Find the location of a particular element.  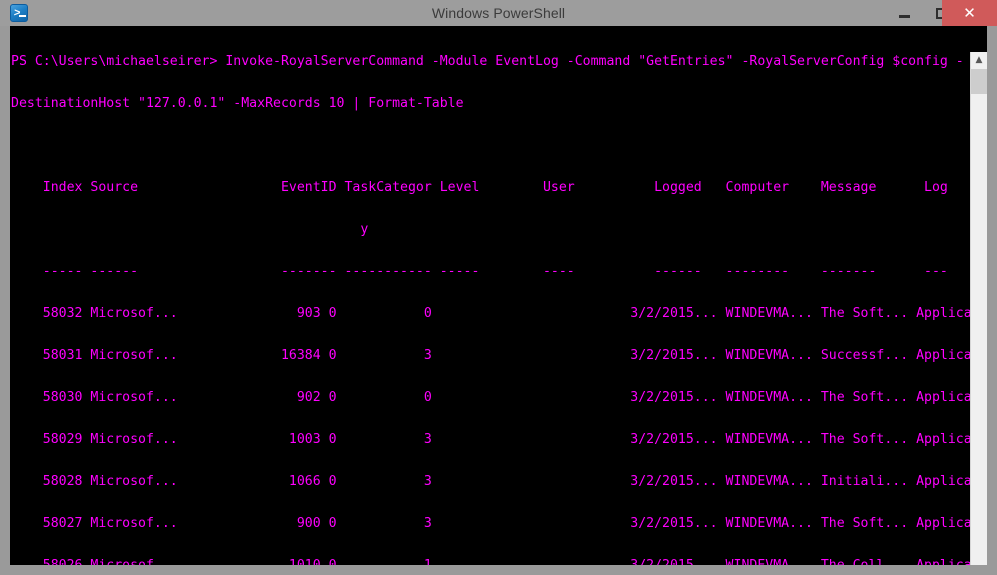

powershell-icon-underscore is located at coordinates (22, 16).